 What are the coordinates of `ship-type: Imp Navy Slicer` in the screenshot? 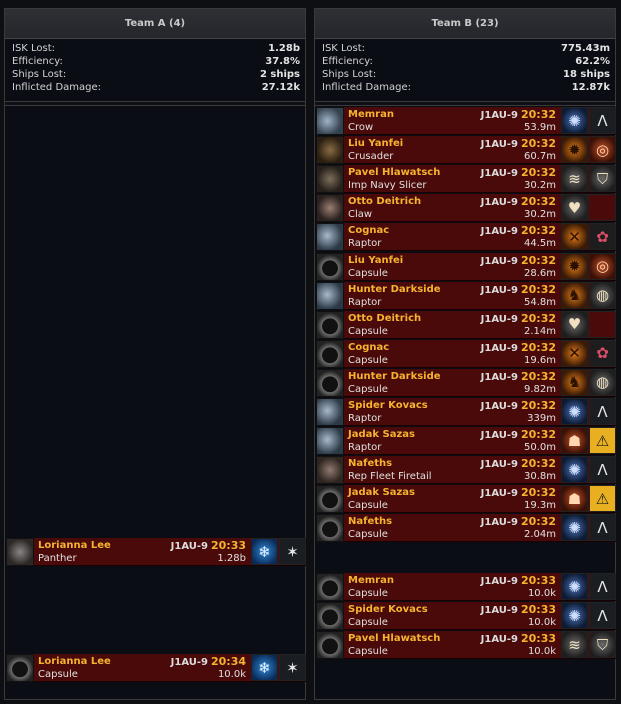 It's located at (387, 185).